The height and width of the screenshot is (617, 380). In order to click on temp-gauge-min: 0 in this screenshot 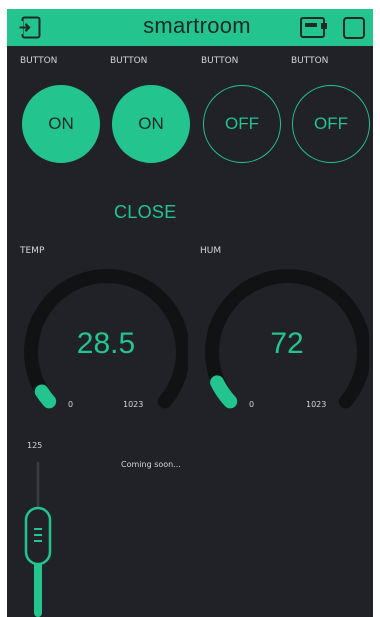, I will do `click(71, 404)`.